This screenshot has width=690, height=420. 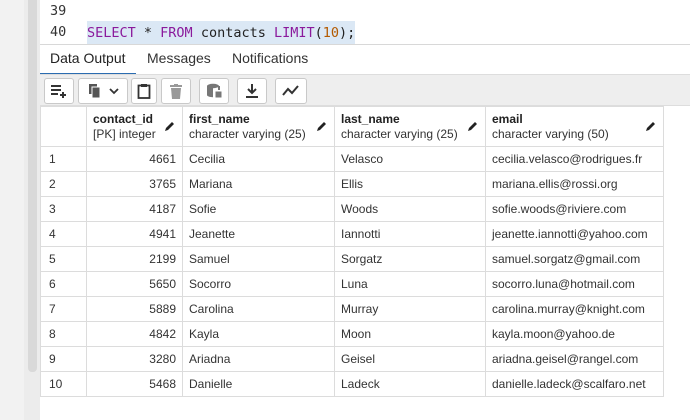 I want to click on sql-editor: 39 40 SELECT * FROM contacts LIMIT(10);, so click(x=365, y=22).